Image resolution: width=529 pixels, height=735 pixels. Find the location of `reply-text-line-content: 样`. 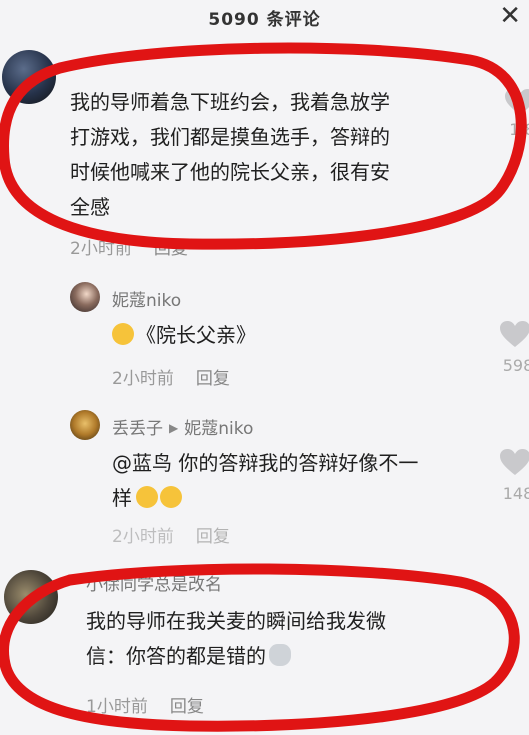

reply-text-line-content: 样 is located at coordinates (122, 498).